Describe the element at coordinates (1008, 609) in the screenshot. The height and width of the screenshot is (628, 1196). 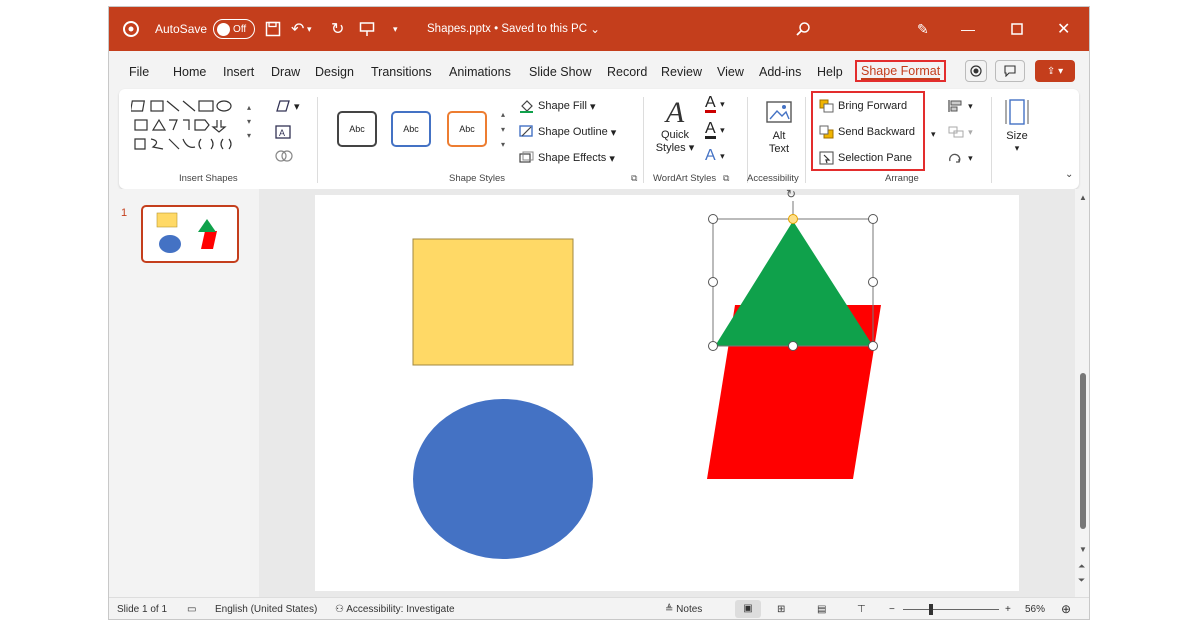
I see `zoom-in-icon: +` at that location.